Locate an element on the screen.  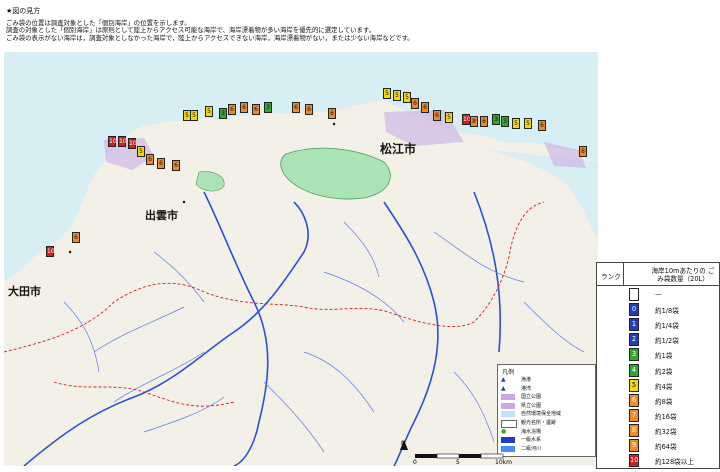
rank-label: 約4袋 is located at coordinates (664, 386).